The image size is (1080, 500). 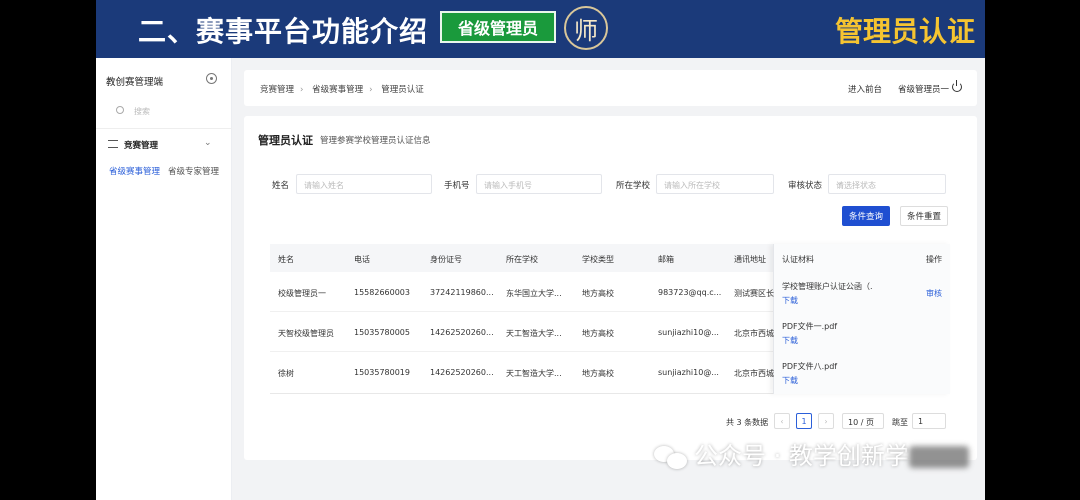 What do you see at coordinates (810, 326) in the screenshot?
I see `cell-material: PDF文件一.pdf` at bounding box center [810, 326].